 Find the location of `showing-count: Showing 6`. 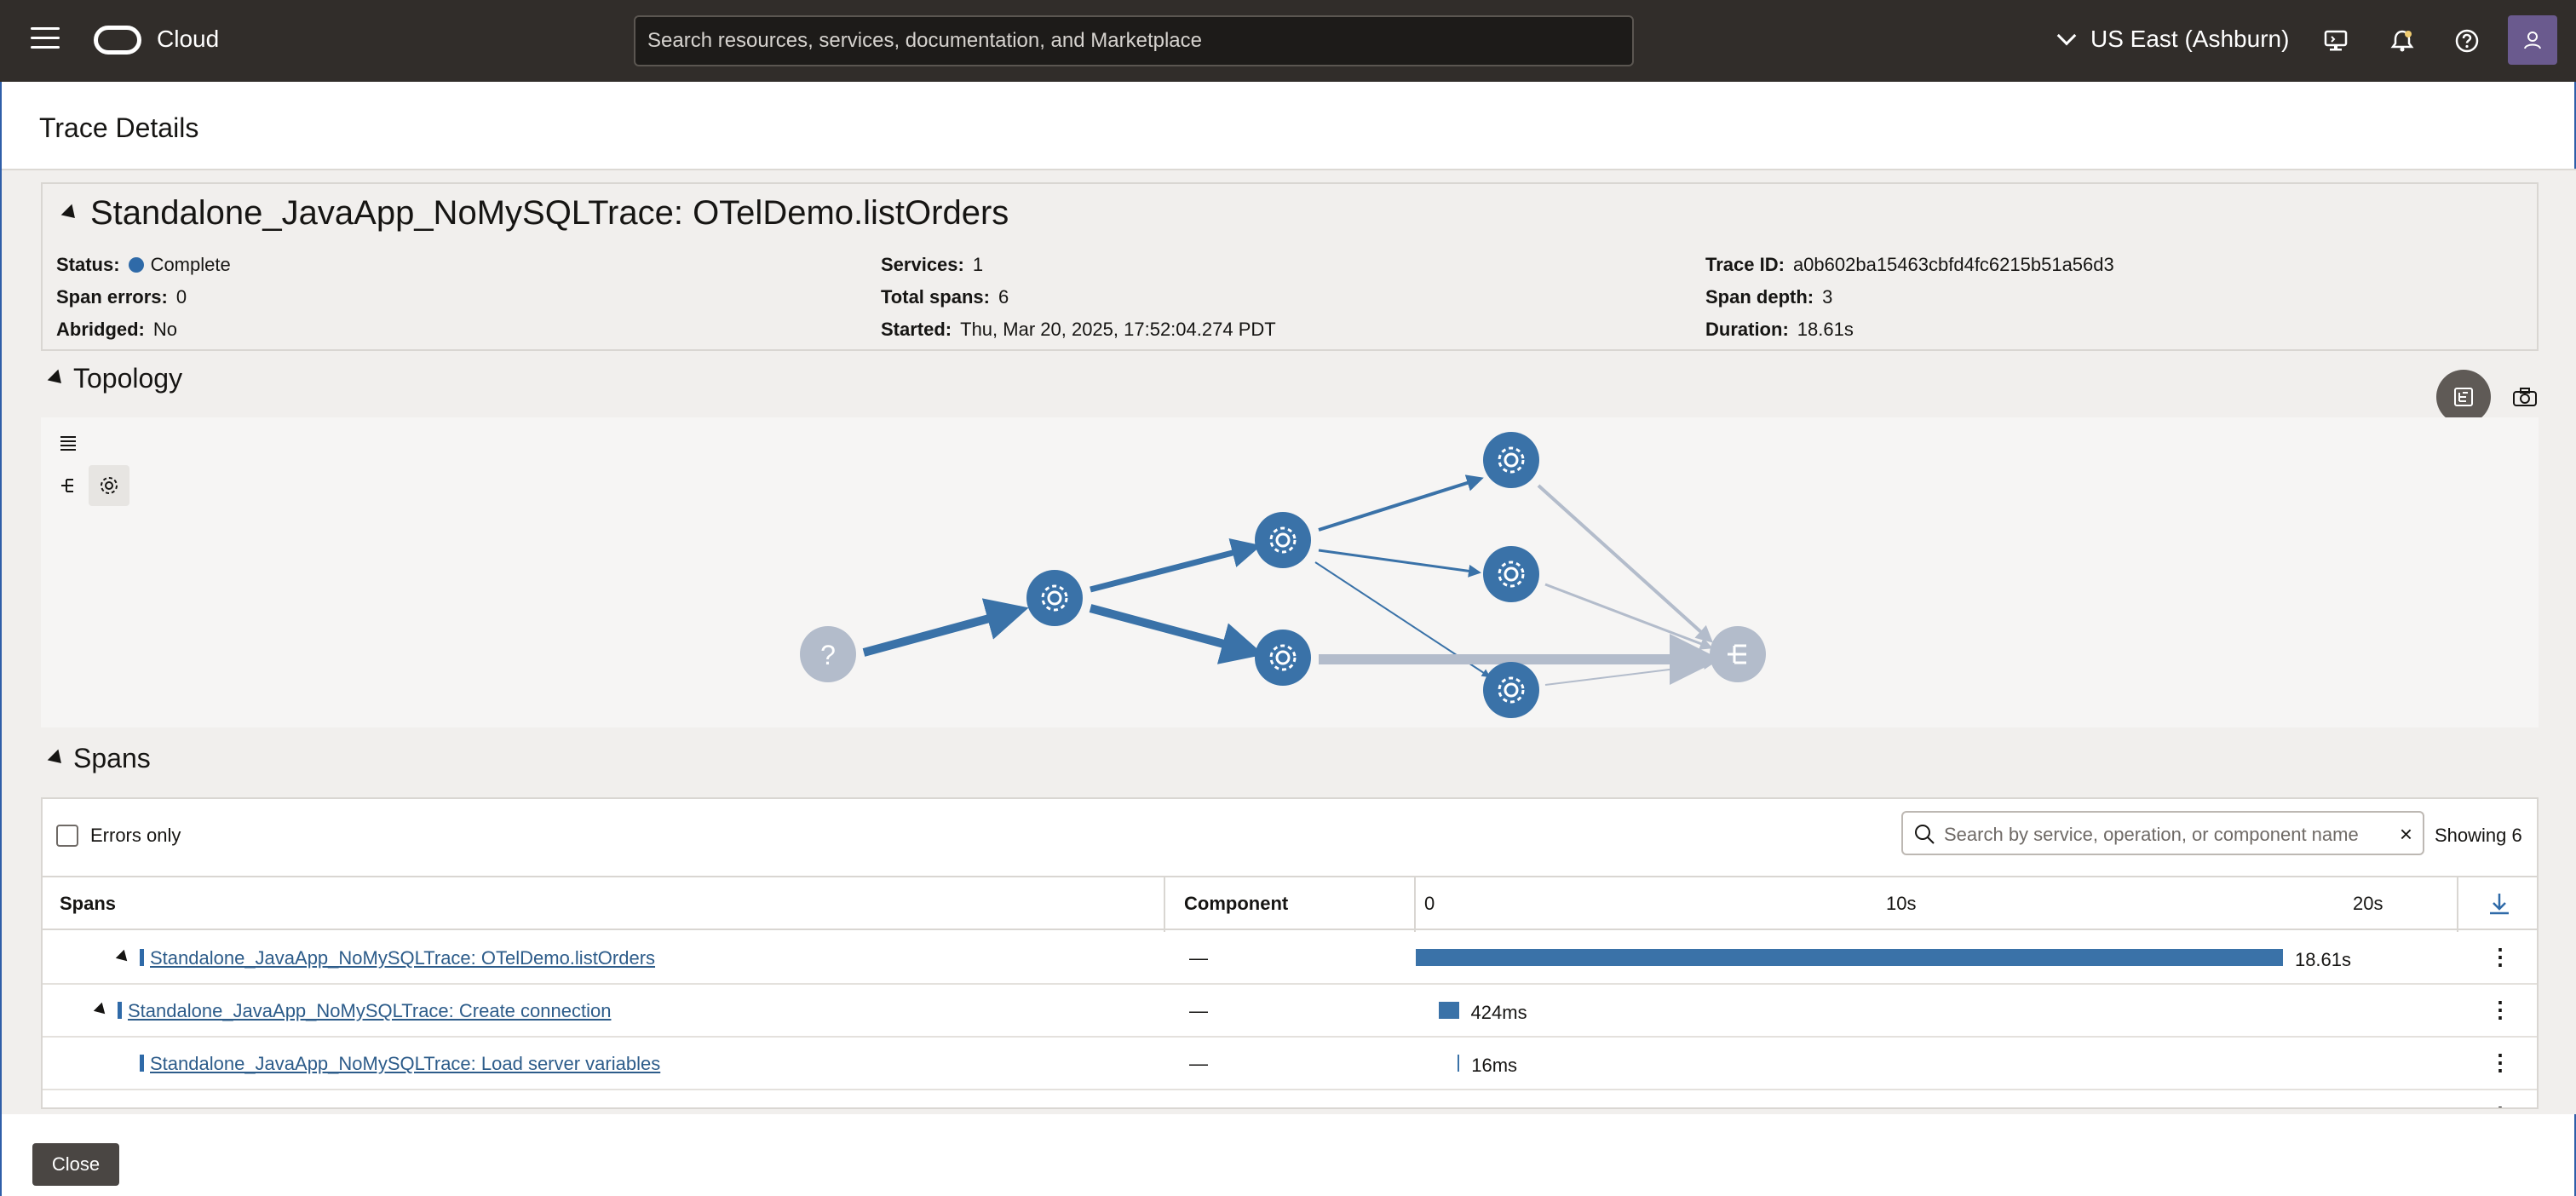

showing-count: Showing 6 is located at coordinates (2479, 835).